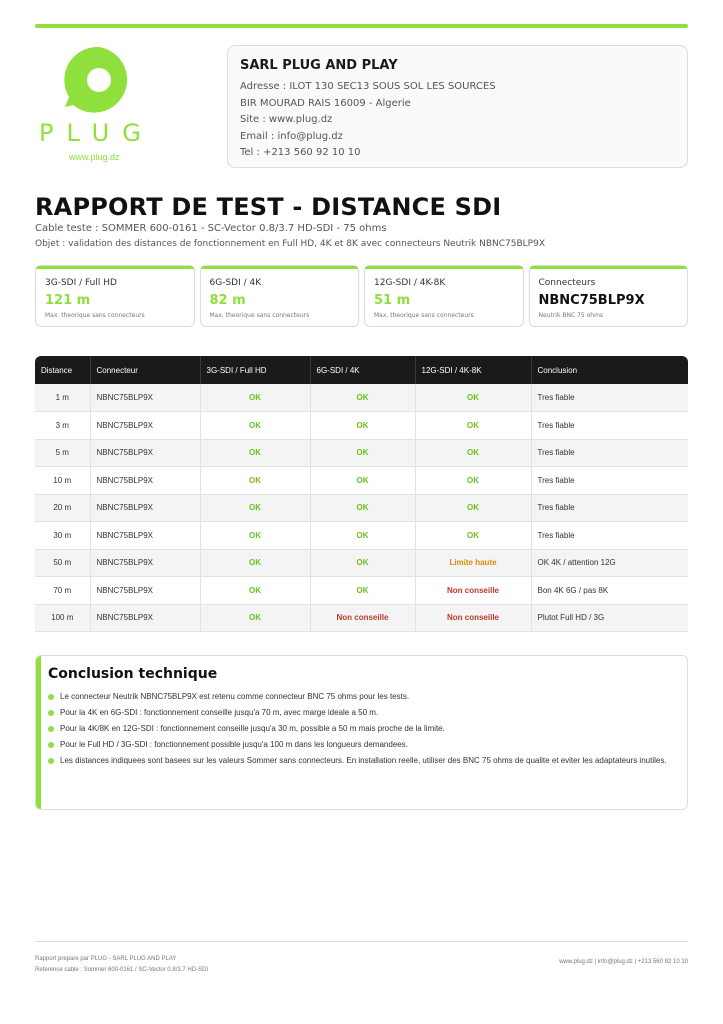  Describe the element at coordinates (235, 283) in the screenshot. I see `kpi-label: 6G-SDI / 4K` at that location.